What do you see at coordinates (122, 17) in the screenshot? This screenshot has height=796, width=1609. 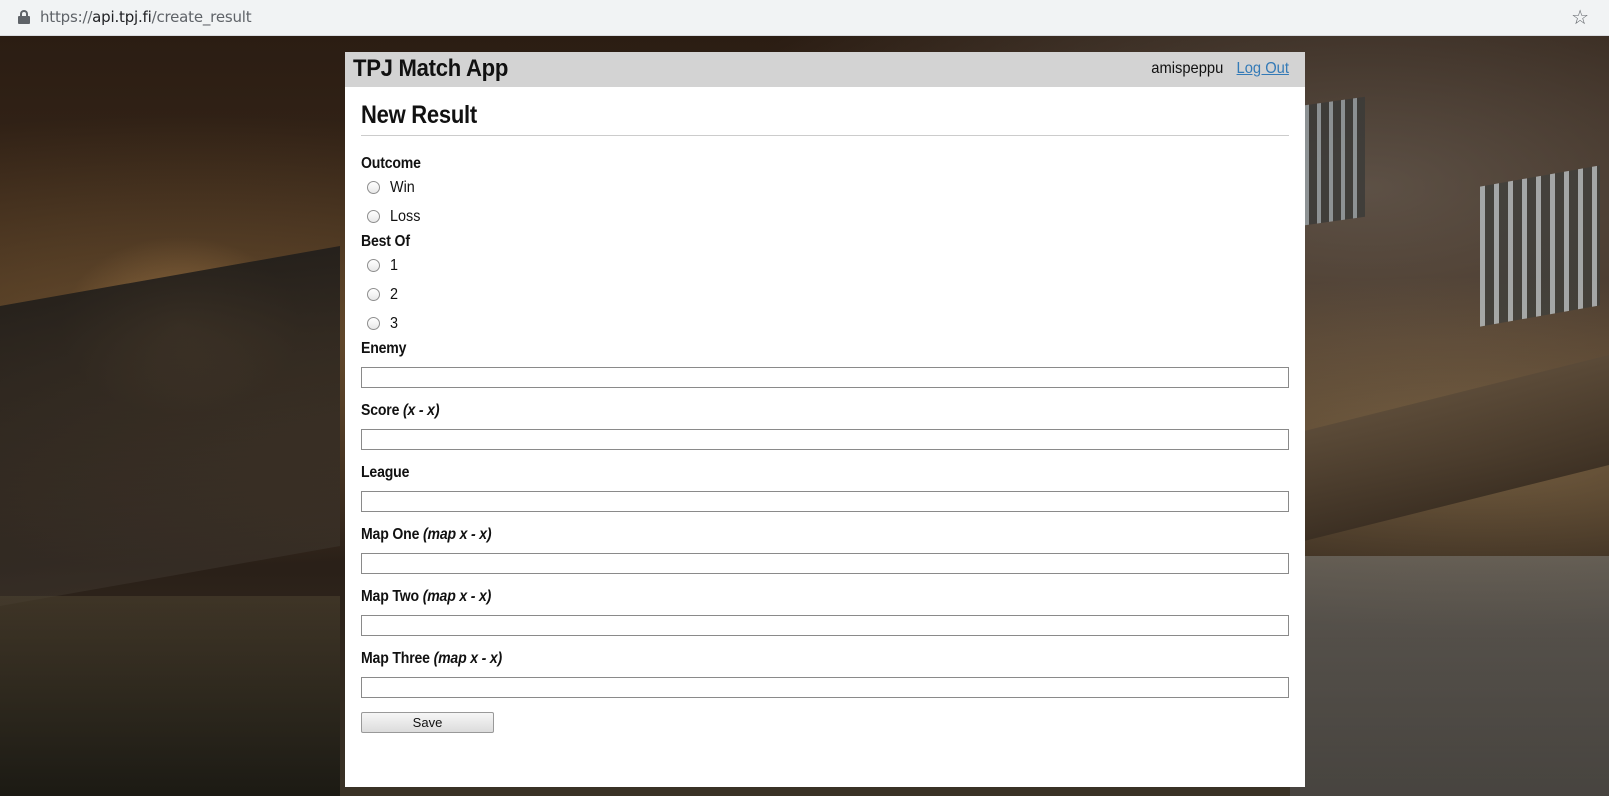 I see `url-host: api.tpj.fi` at bounding box center [122, 17].